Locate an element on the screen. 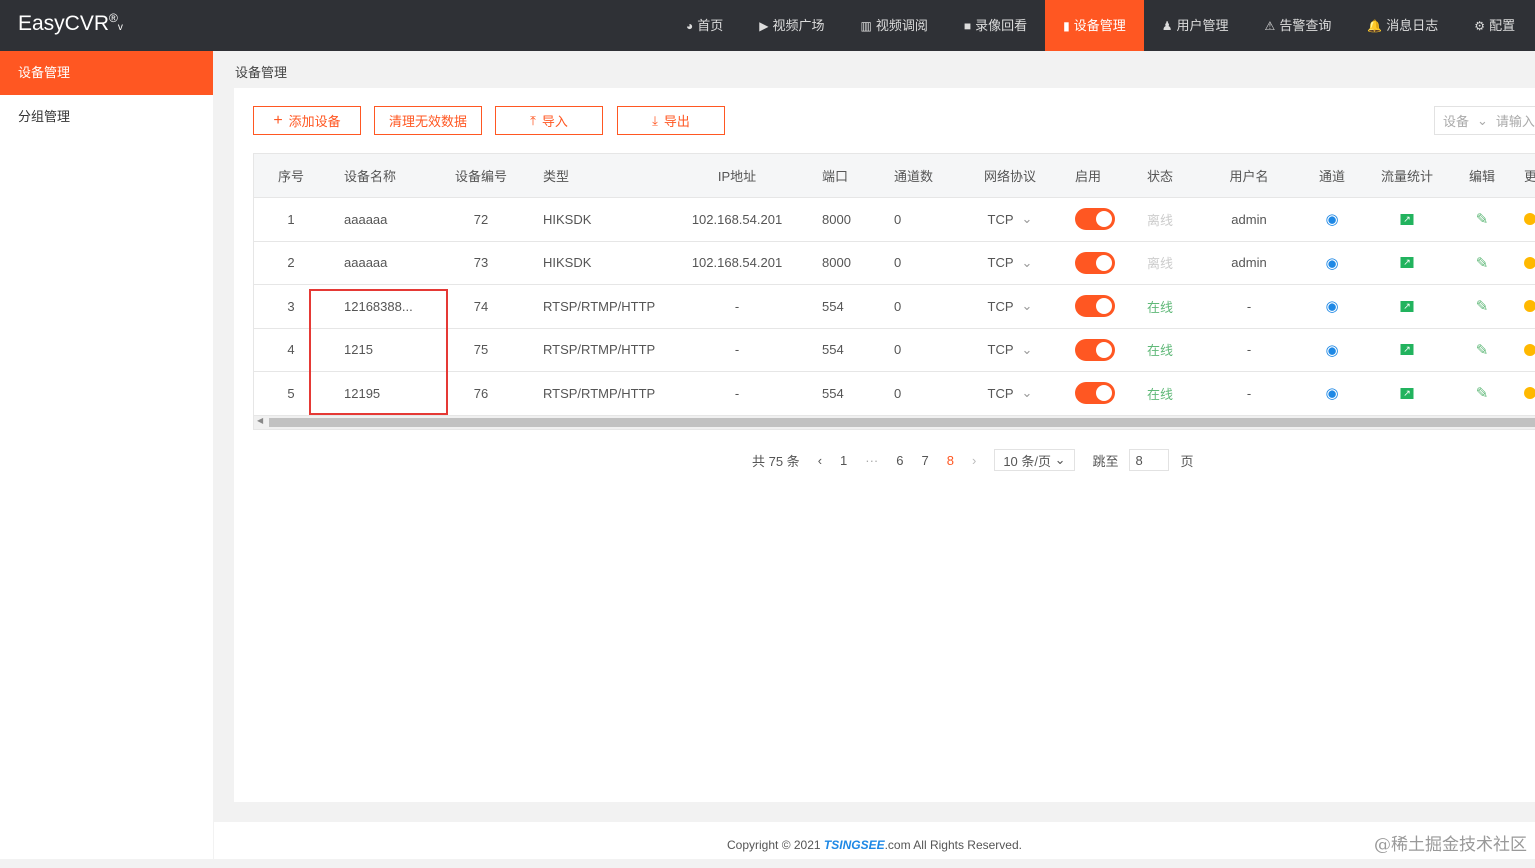 The height and width of the screenshot is (868, 1535). import-button: ⤒ 导入 is located at coordinates (549, 120).